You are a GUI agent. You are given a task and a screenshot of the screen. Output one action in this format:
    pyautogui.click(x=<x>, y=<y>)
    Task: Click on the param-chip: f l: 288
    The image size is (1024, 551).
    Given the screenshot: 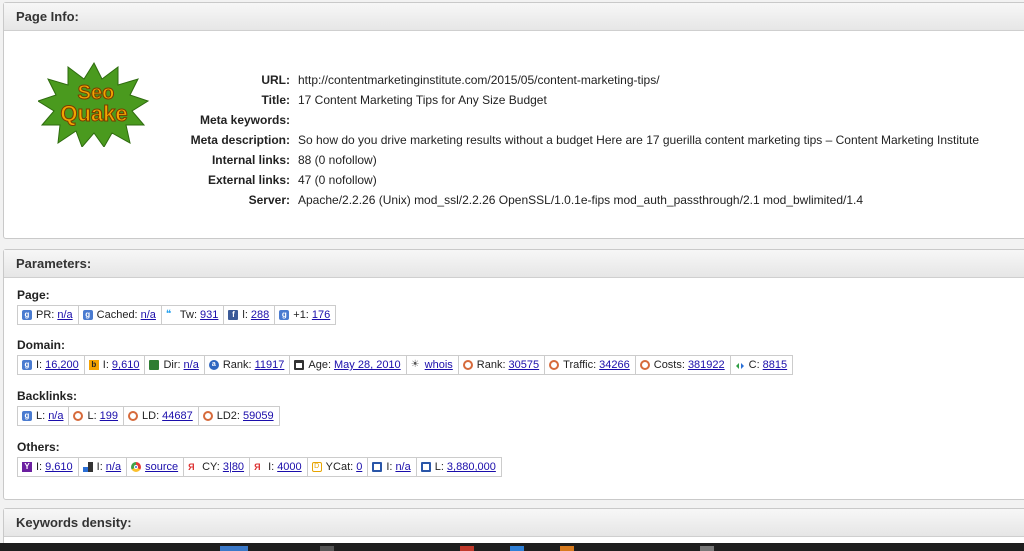 What is the action you would take?
    pyautogui.click(x=250, y=315)
    